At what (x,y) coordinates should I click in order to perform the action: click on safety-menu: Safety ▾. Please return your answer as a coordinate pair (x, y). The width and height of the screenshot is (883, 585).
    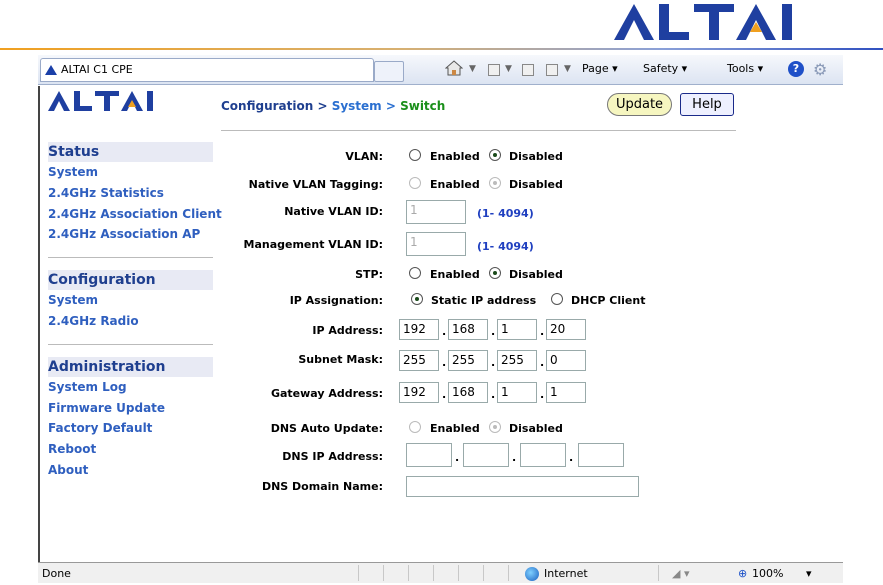
    Looking at the image, I should click on (665, 68).